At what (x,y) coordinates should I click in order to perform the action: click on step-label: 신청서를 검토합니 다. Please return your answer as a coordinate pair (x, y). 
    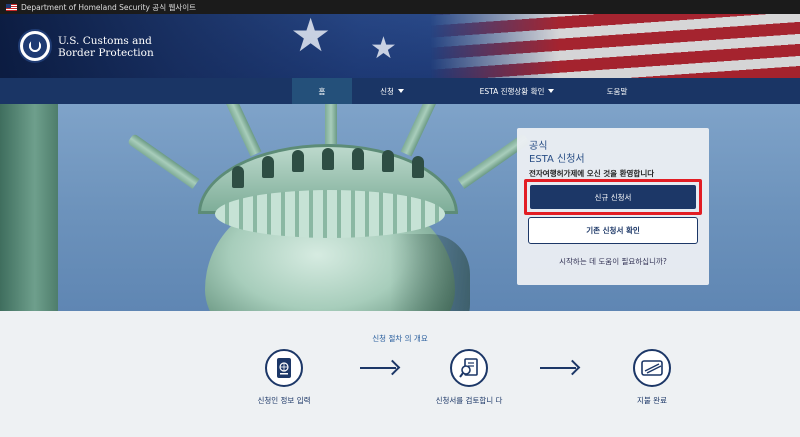
    Looking at the image, I should click on (469, 400).